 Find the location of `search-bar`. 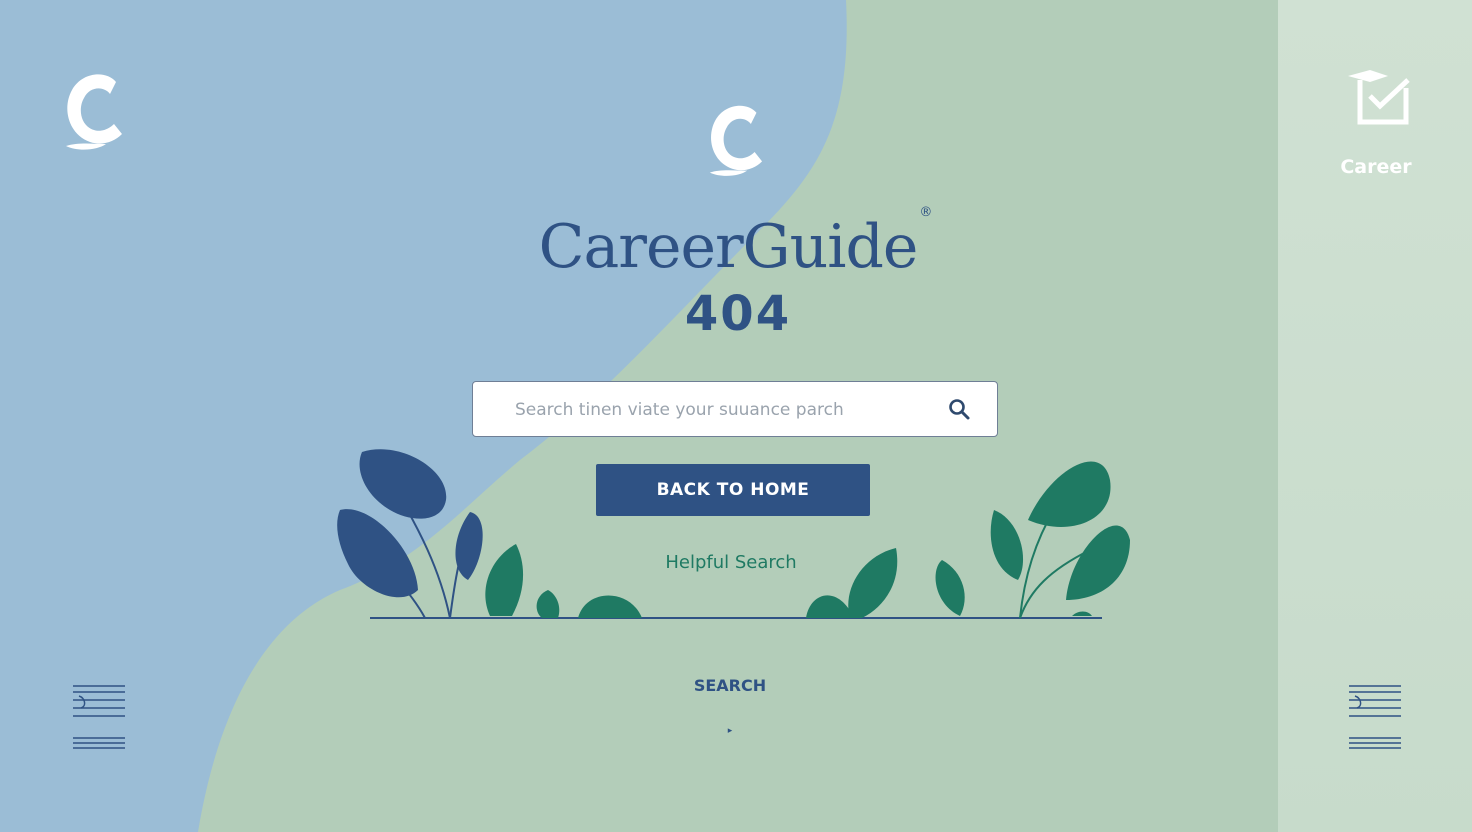

search-bar is located at coordinates (735, 409).